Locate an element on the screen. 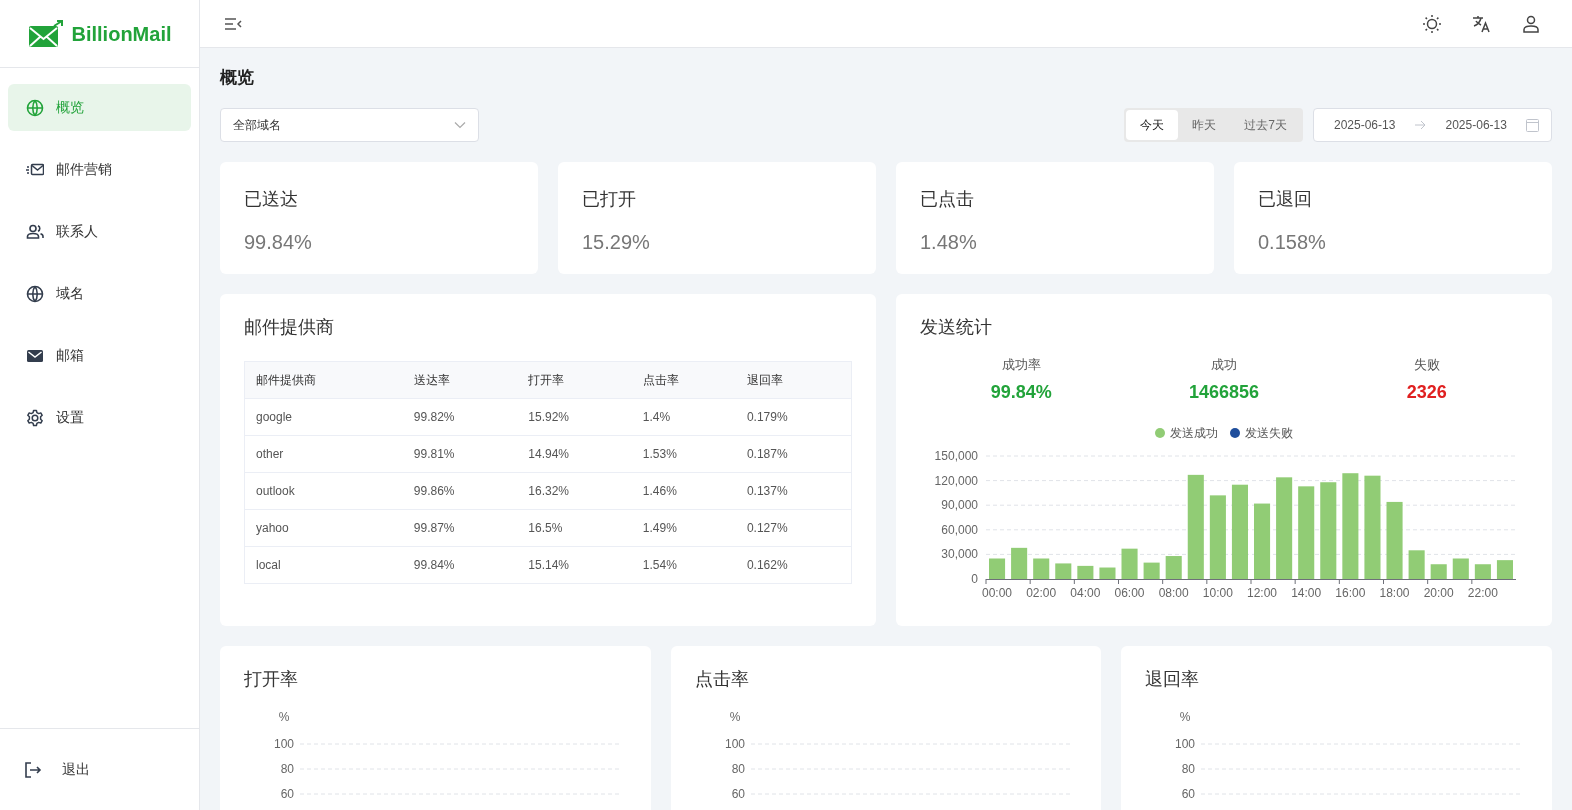  sidebar-item: 联系人 is located at coordinates (99, 231).